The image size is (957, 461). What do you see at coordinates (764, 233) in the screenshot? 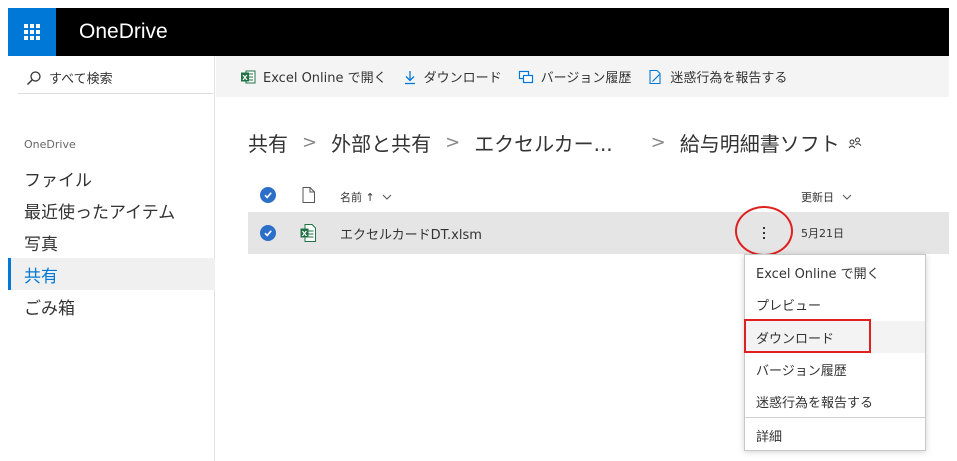
I see `more-vertical-icon` at bounding box center [764, 233].